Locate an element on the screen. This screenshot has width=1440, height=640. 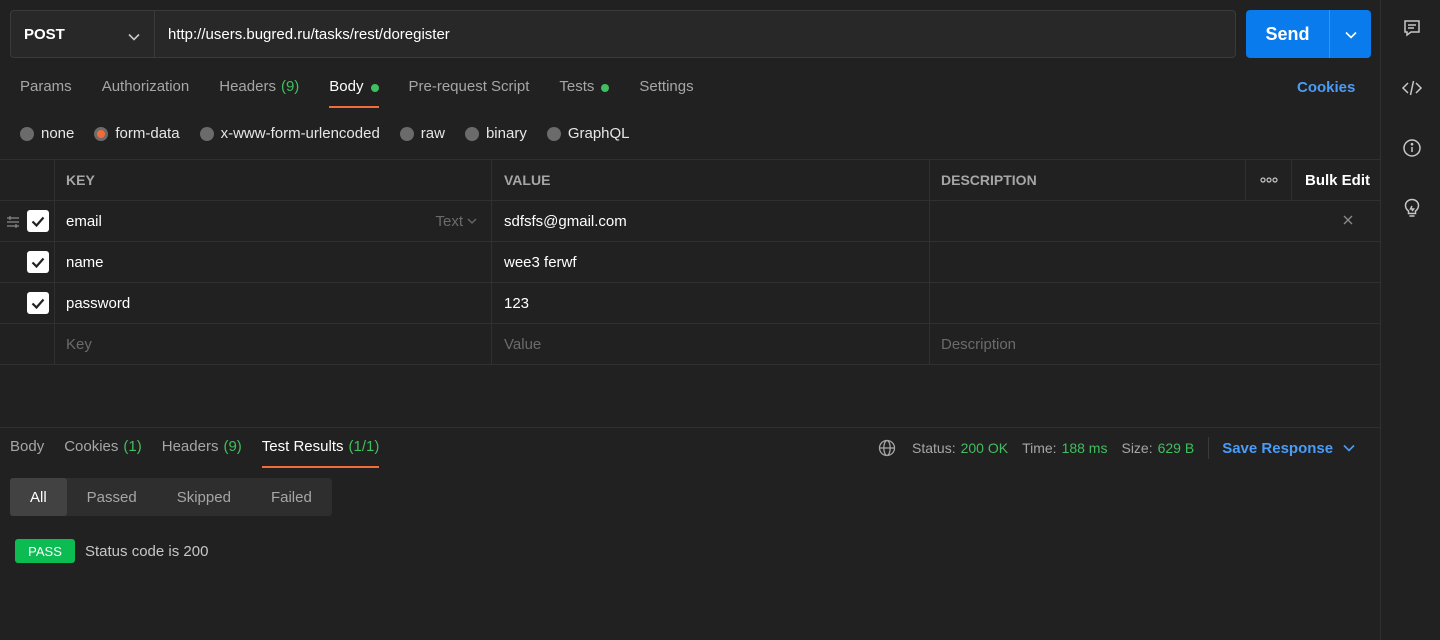
drag-handle-icon is located at coordinates (13, 223).